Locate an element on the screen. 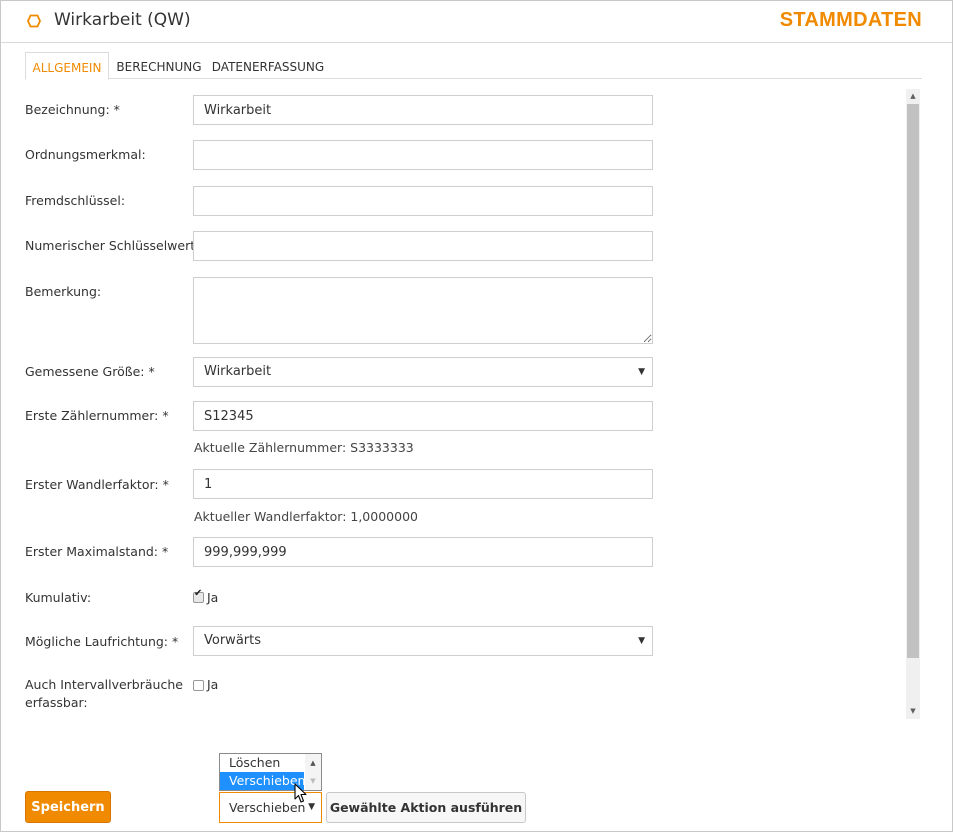  intervall-label-line1: Auch Intervallverbräuche is located at coordinates (104, 684).